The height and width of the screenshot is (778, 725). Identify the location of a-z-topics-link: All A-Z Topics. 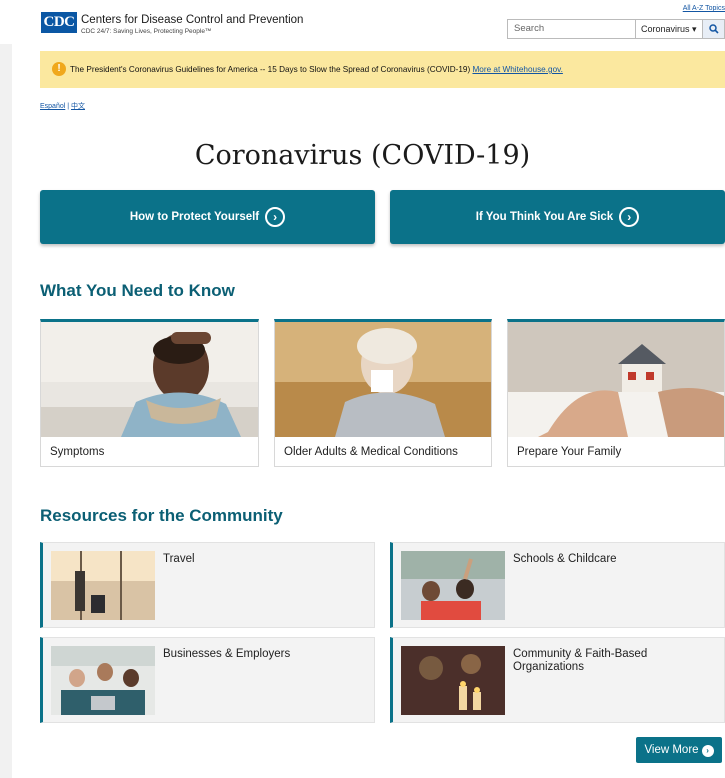
(704, 8).